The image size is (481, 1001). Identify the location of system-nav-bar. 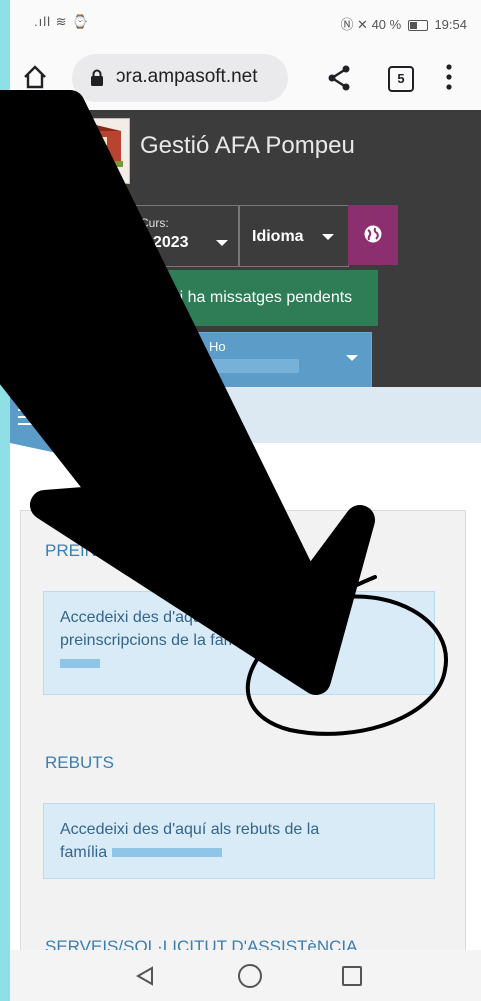
(245, 975).